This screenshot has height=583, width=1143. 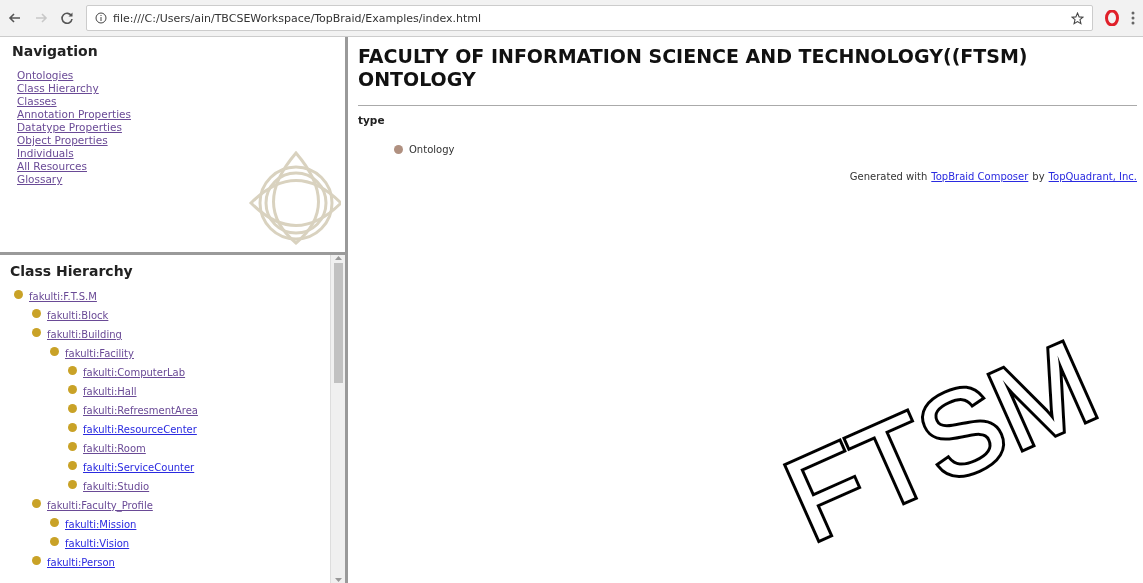 What do you see at coordinates (37, 101) in the screenshot?
I see `nav-link: Classes` at bounding box center [37, 101].